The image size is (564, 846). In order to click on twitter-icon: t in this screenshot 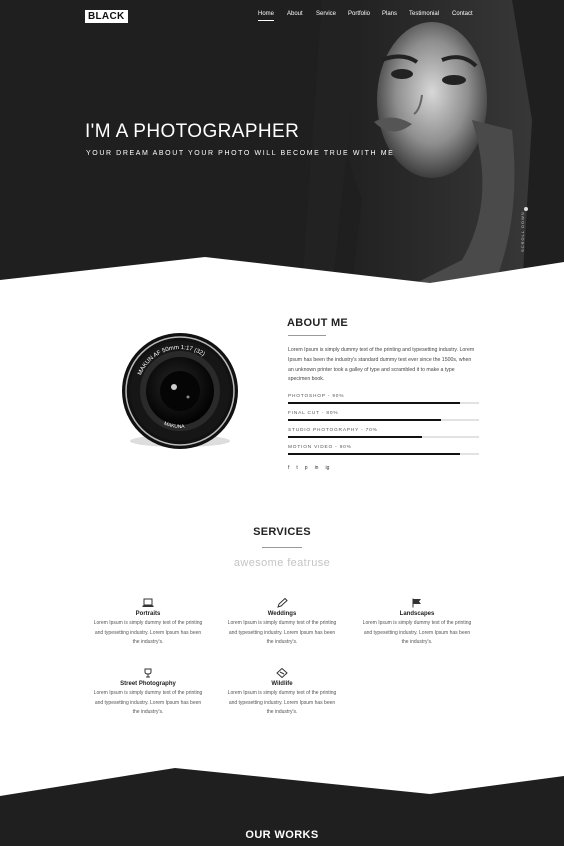, I will do `click(296, 468)`.